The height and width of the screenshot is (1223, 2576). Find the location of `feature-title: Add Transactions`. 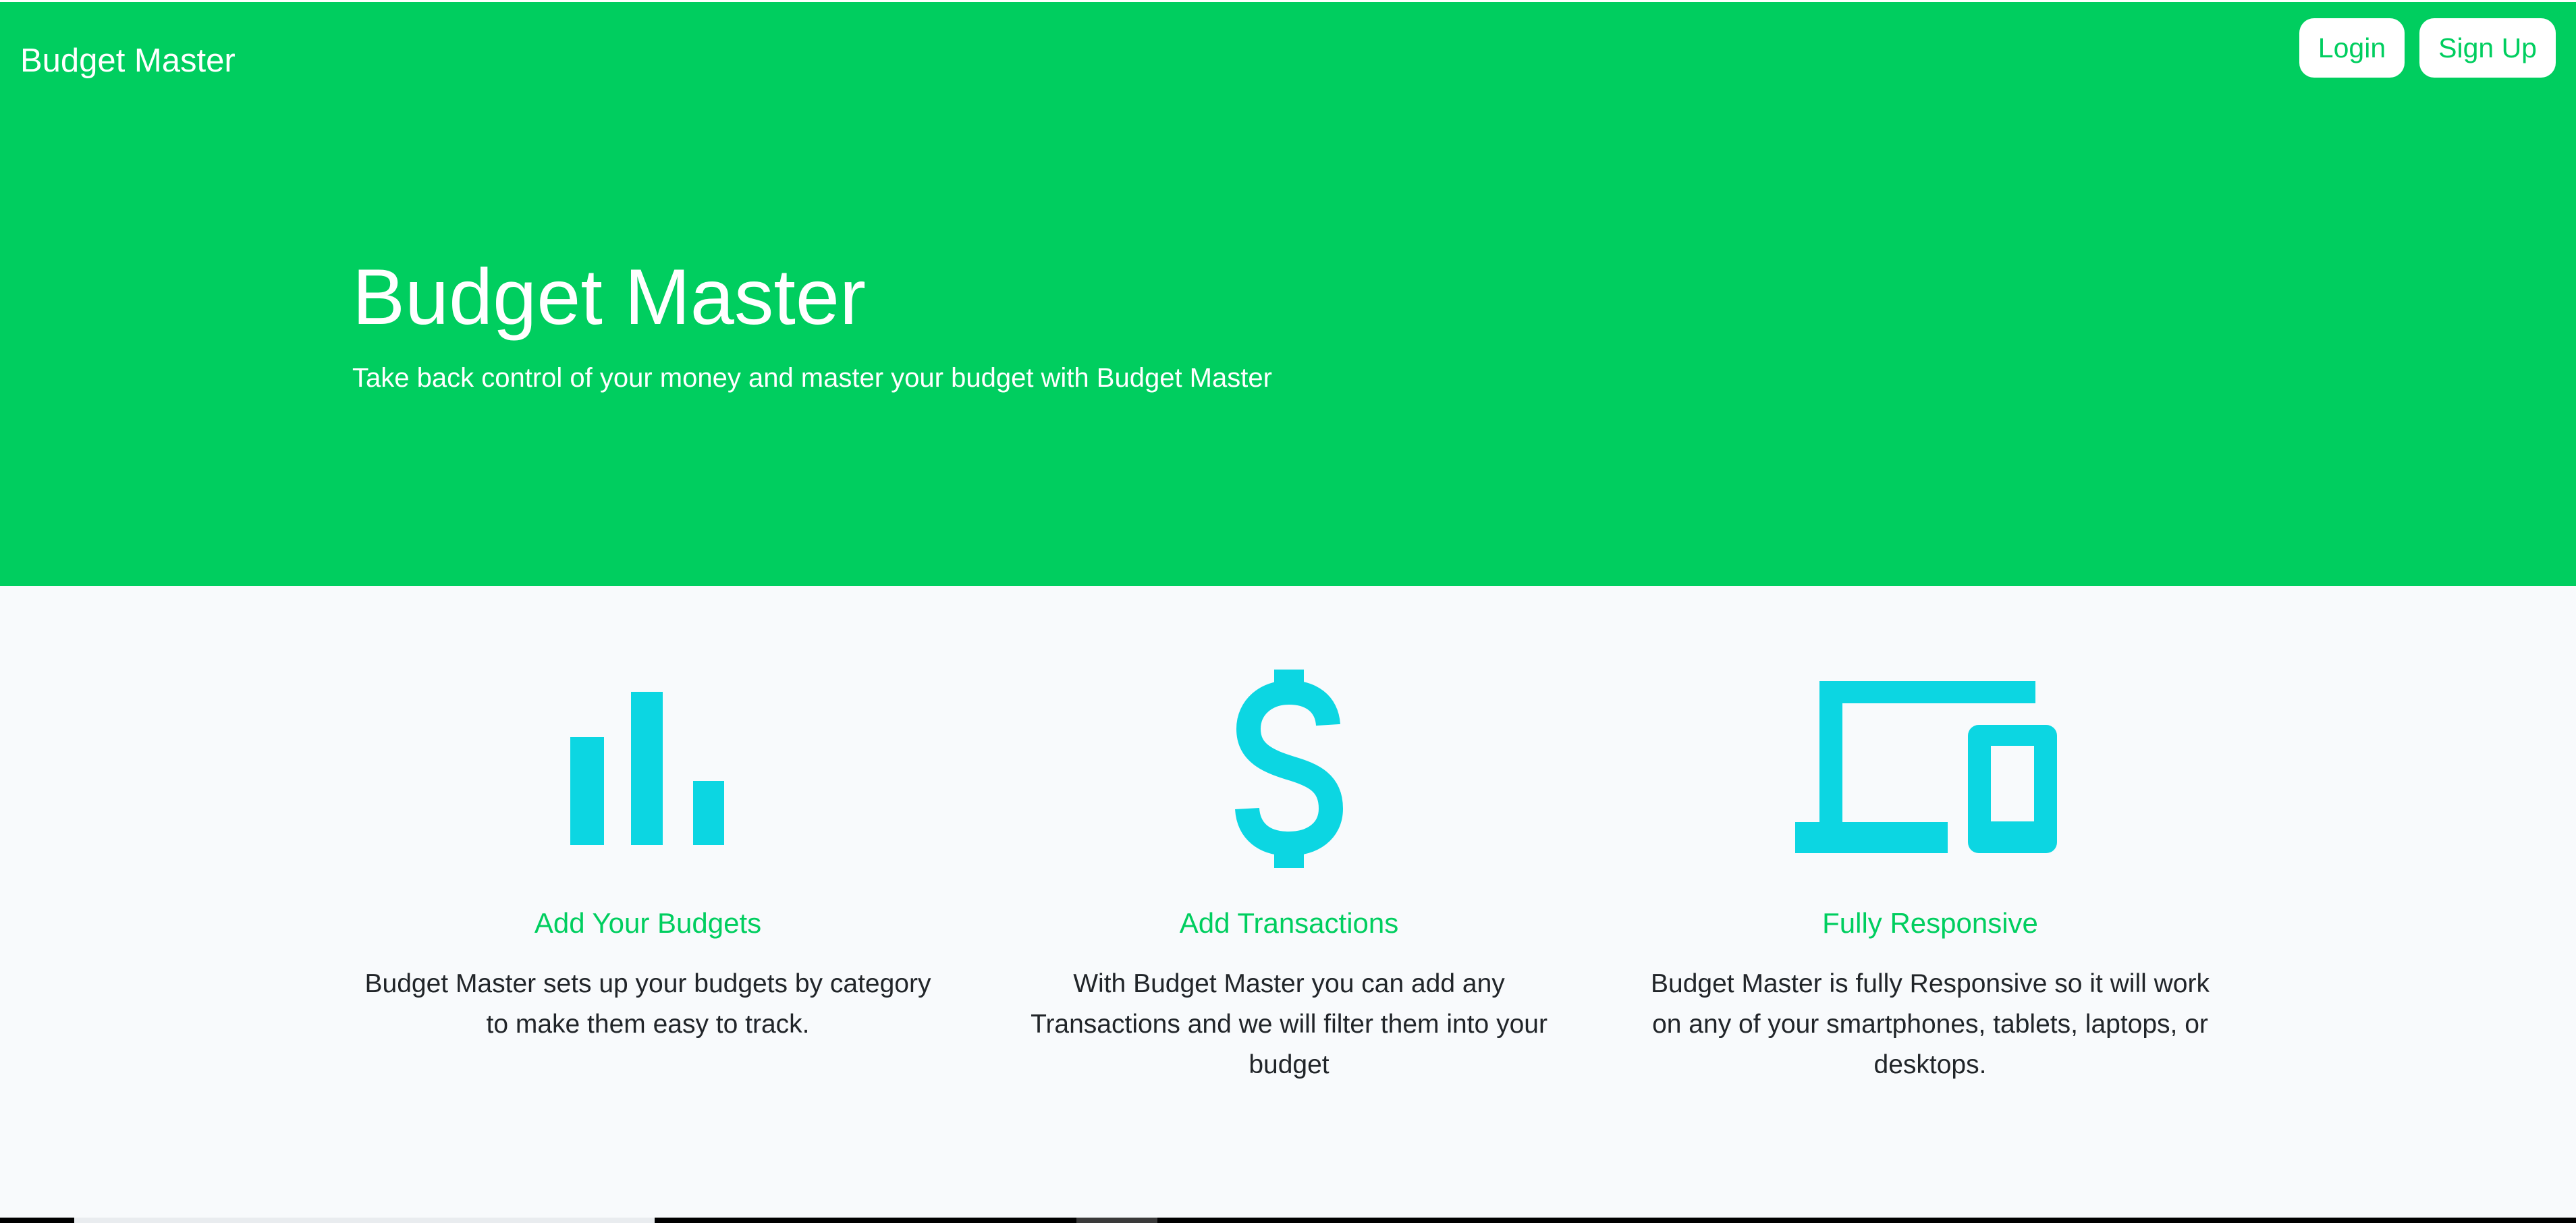

feature-title: Add Transactions is located at coordinates (1289, 923).